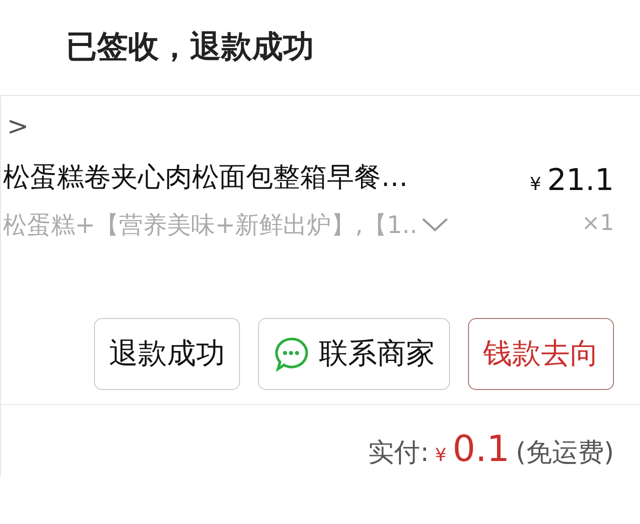  Describe the element at coordinates (354, 354) in the screenshot. I see `contact-seller-button: 联系商家` at that location.